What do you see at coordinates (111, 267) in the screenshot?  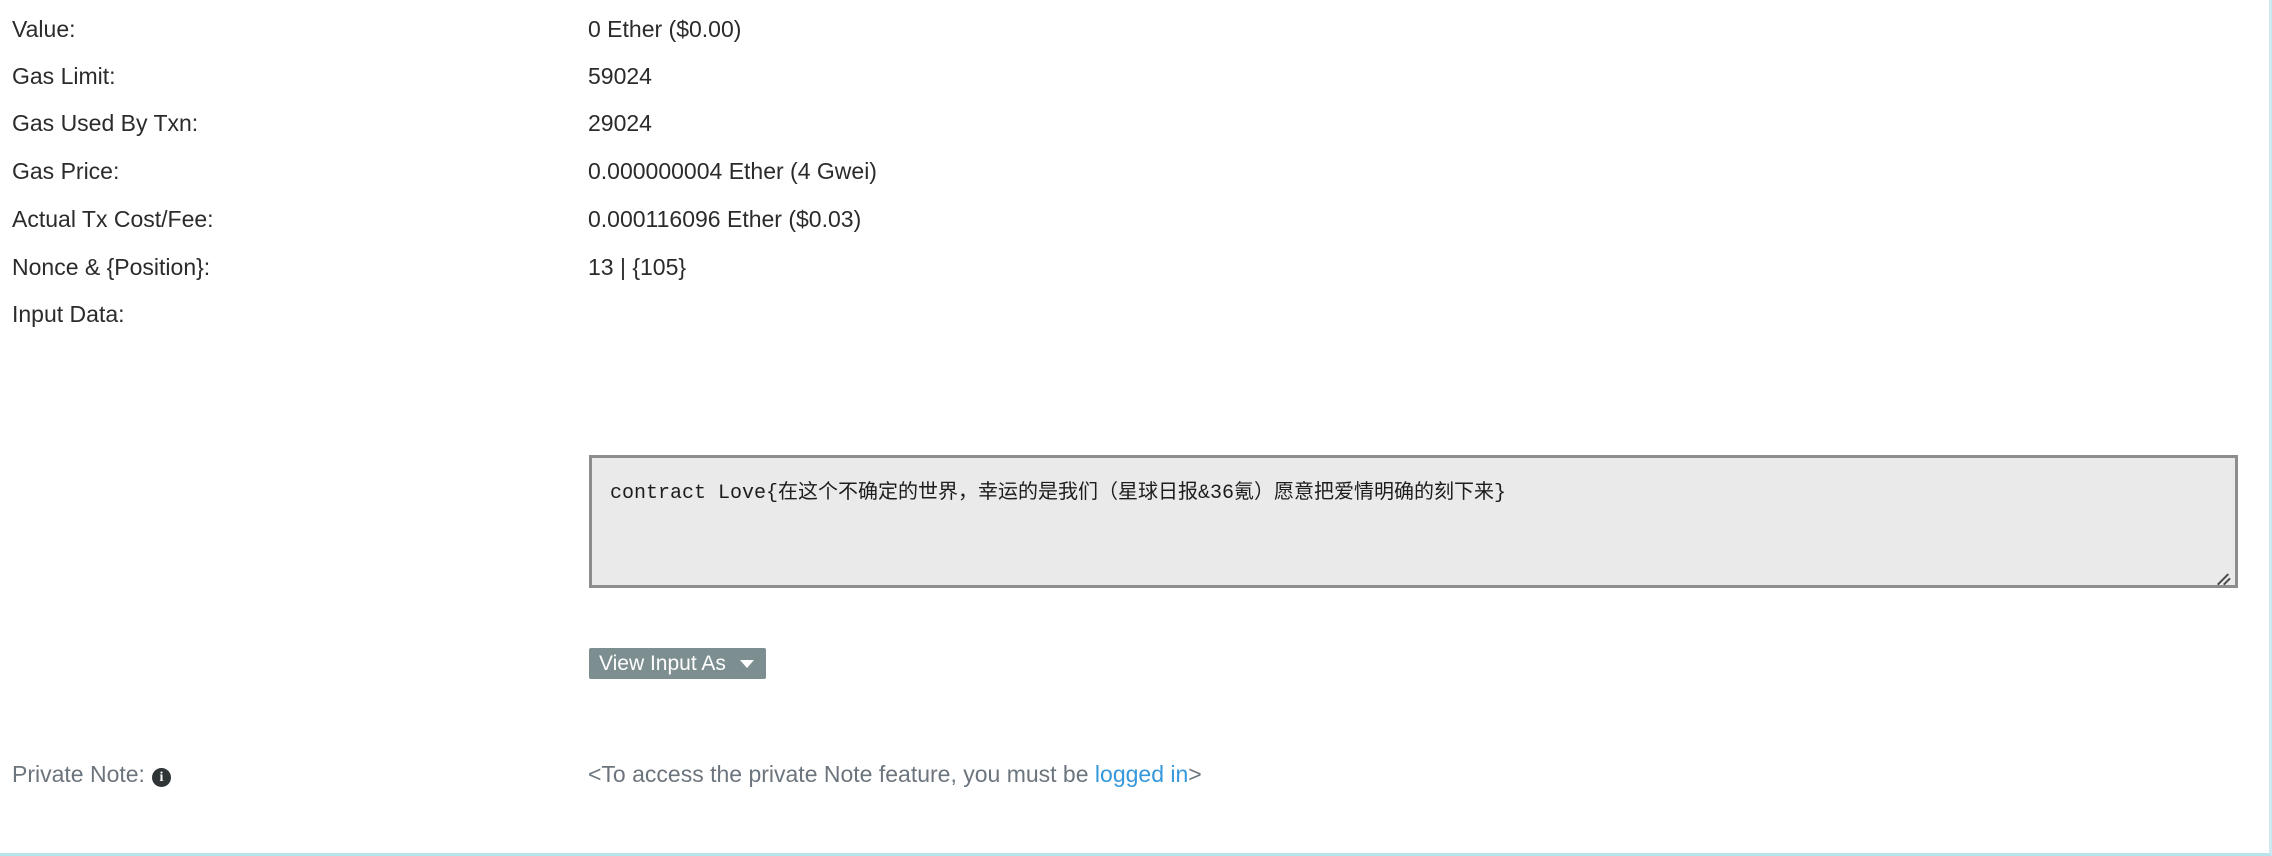 I see `row-label-nonce-position: Nonce & {Position}:` at bounding box center [111, 267].